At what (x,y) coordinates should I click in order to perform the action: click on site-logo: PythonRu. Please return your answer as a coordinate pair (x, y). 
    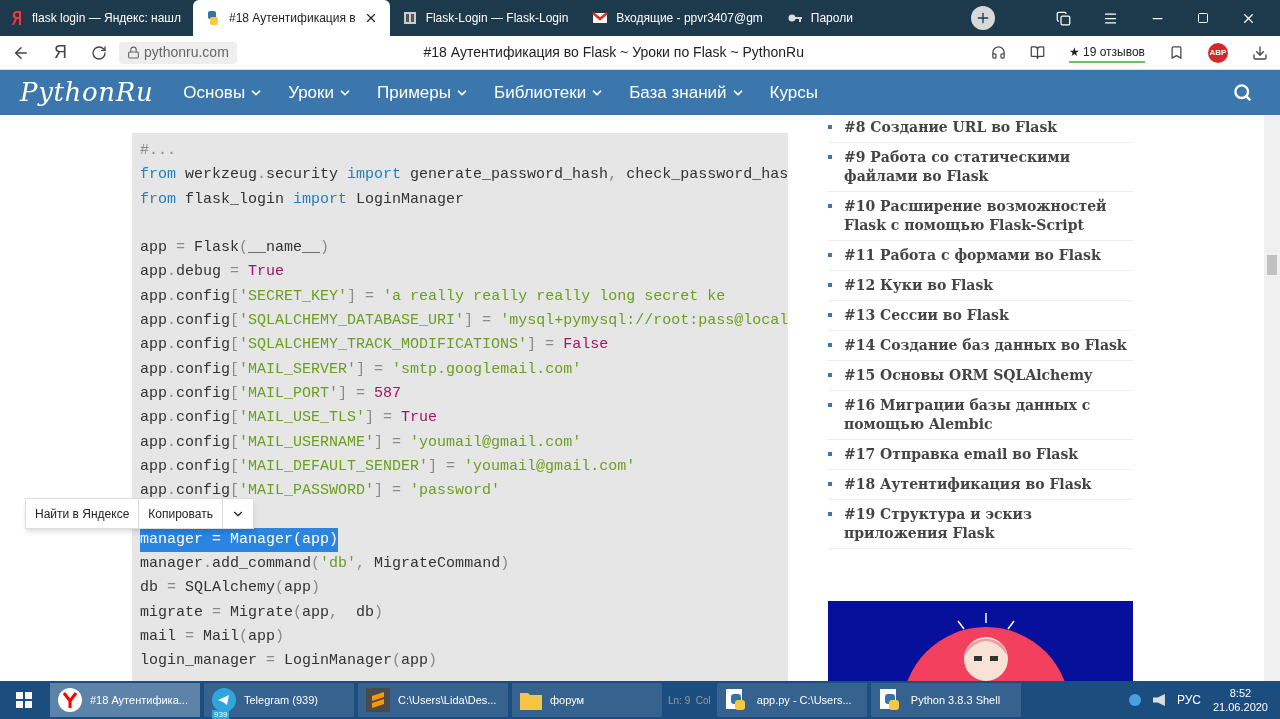
    Looking at the image, I should click on (87, 92).